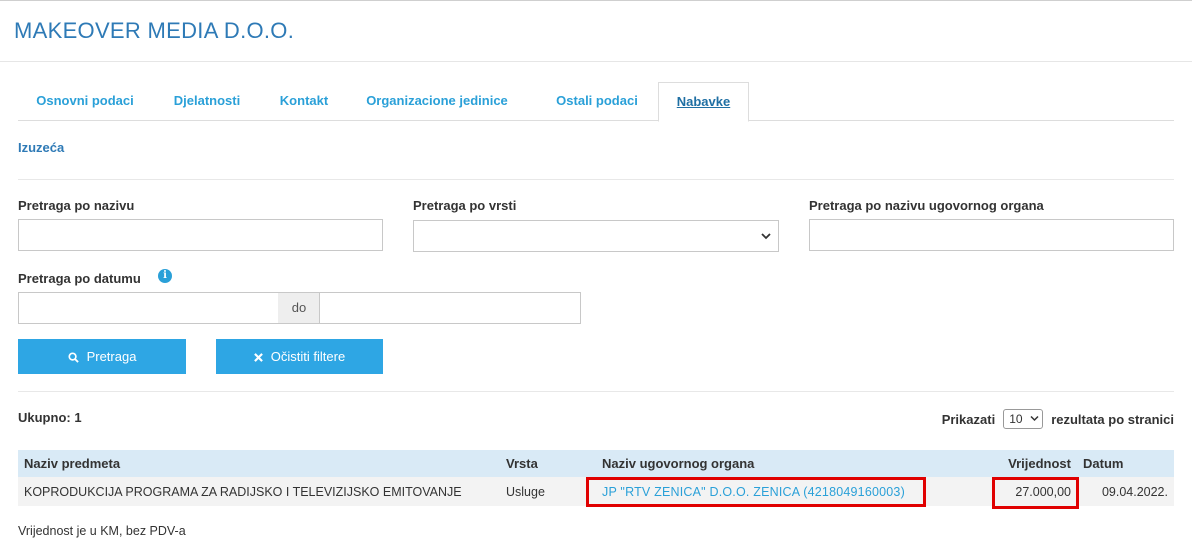 This screenshot has width=1192, height=550. I want to click on search-type-select, so click(596, 236).